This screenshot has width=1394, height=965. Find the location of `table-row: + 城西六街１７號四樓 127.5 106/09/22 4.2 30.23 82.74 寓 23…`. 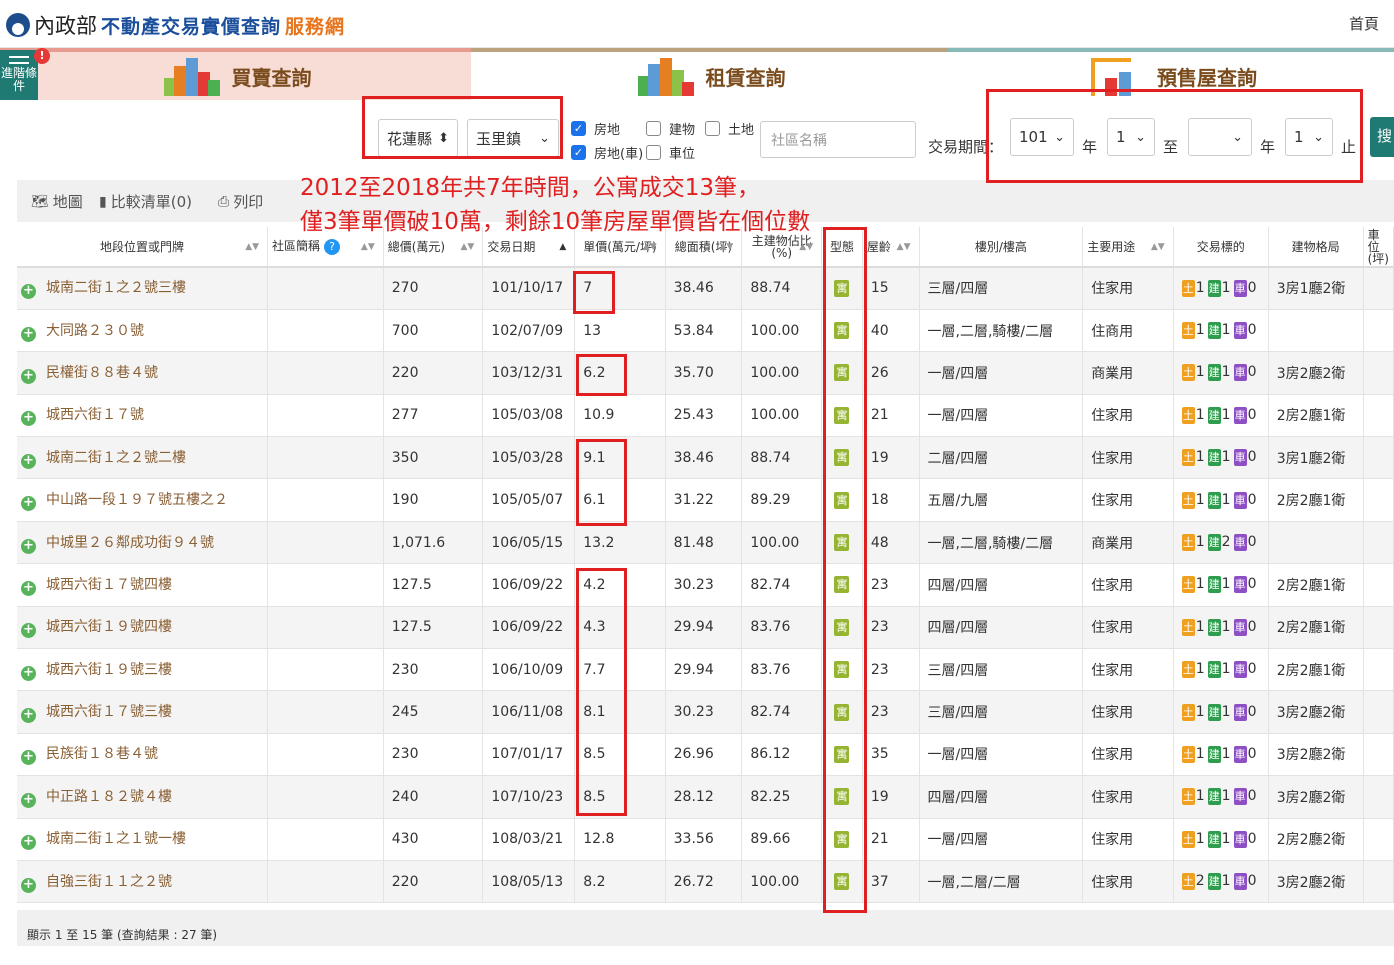

table-row: + 城西六街１７號四樓 127.5 106/09/22 4.2 30.23 82.74 寓 23… is located at coordinates (705, 585).